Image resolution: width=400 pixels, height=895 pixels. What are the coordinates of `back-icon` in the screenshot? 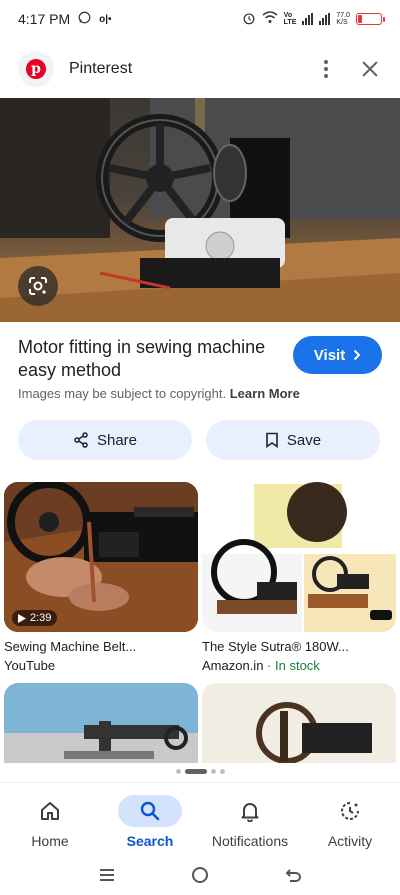 It's located at (293, 875).